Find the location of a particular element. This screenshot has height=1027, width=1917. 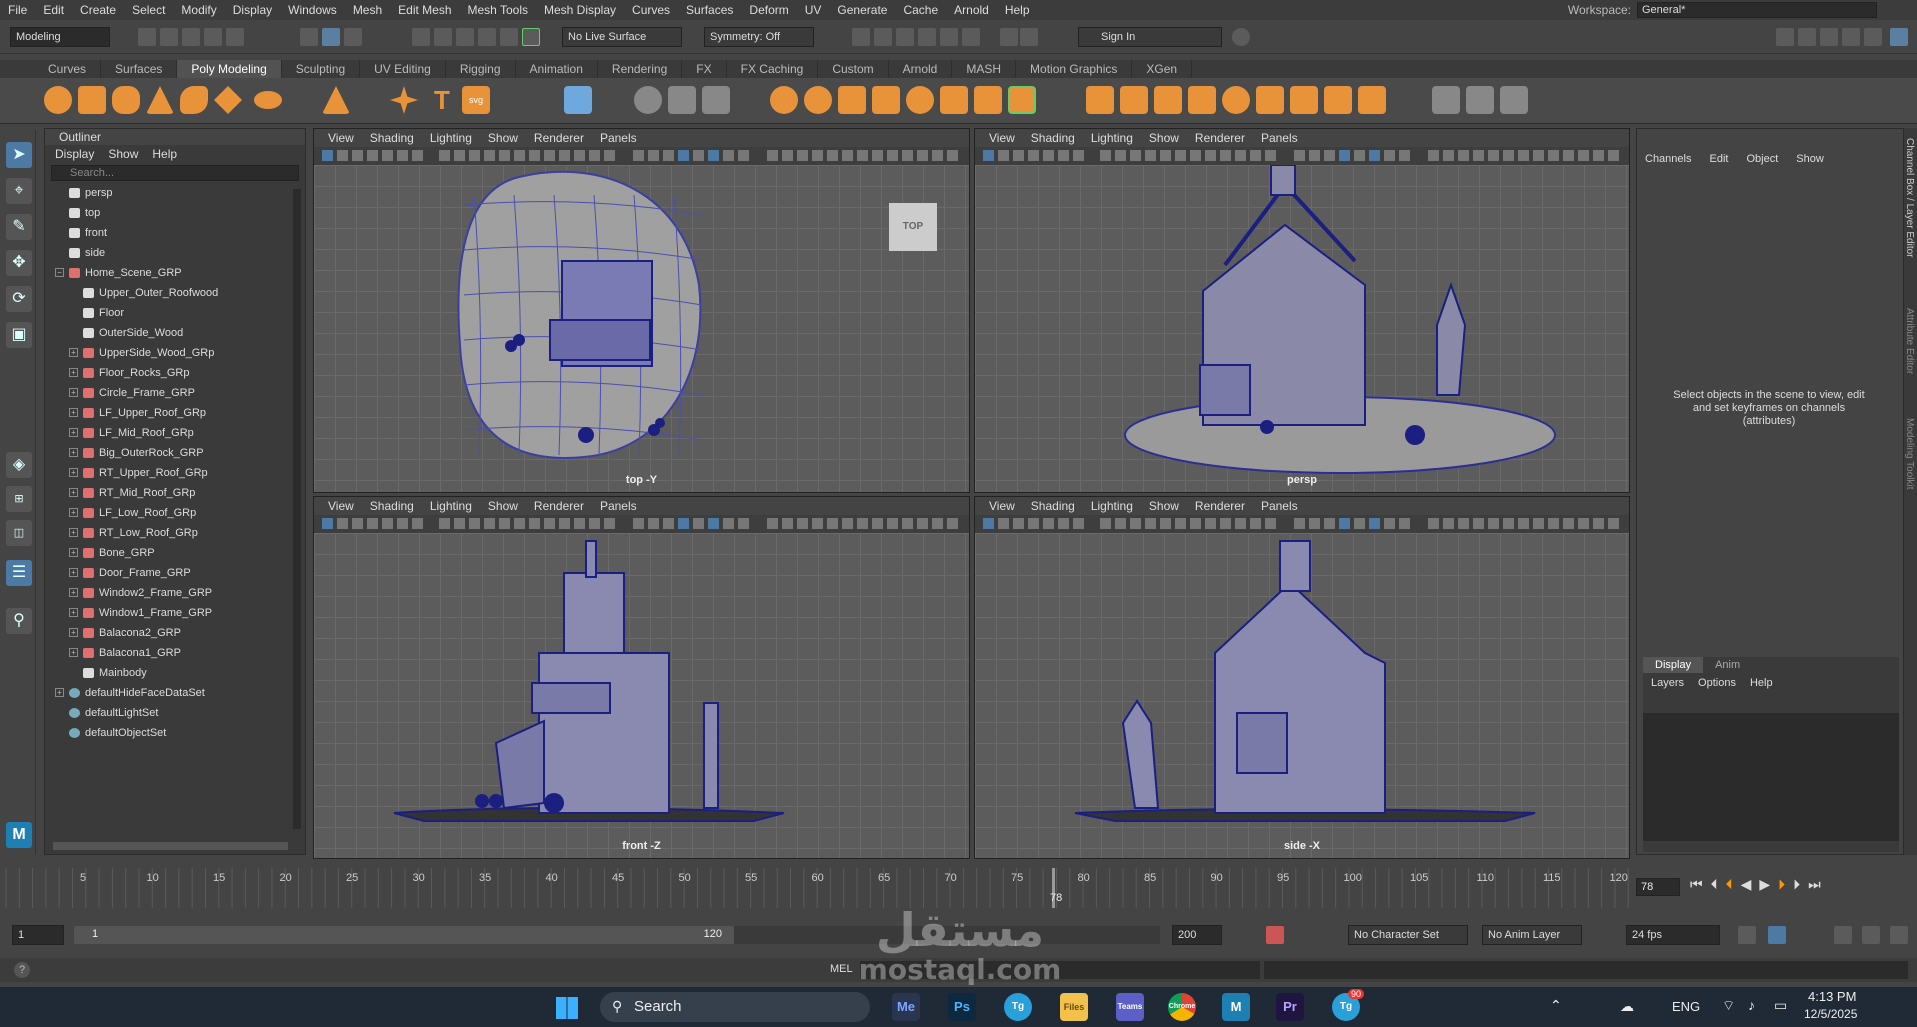

select-object-icon is located at coordinates (331, 37).